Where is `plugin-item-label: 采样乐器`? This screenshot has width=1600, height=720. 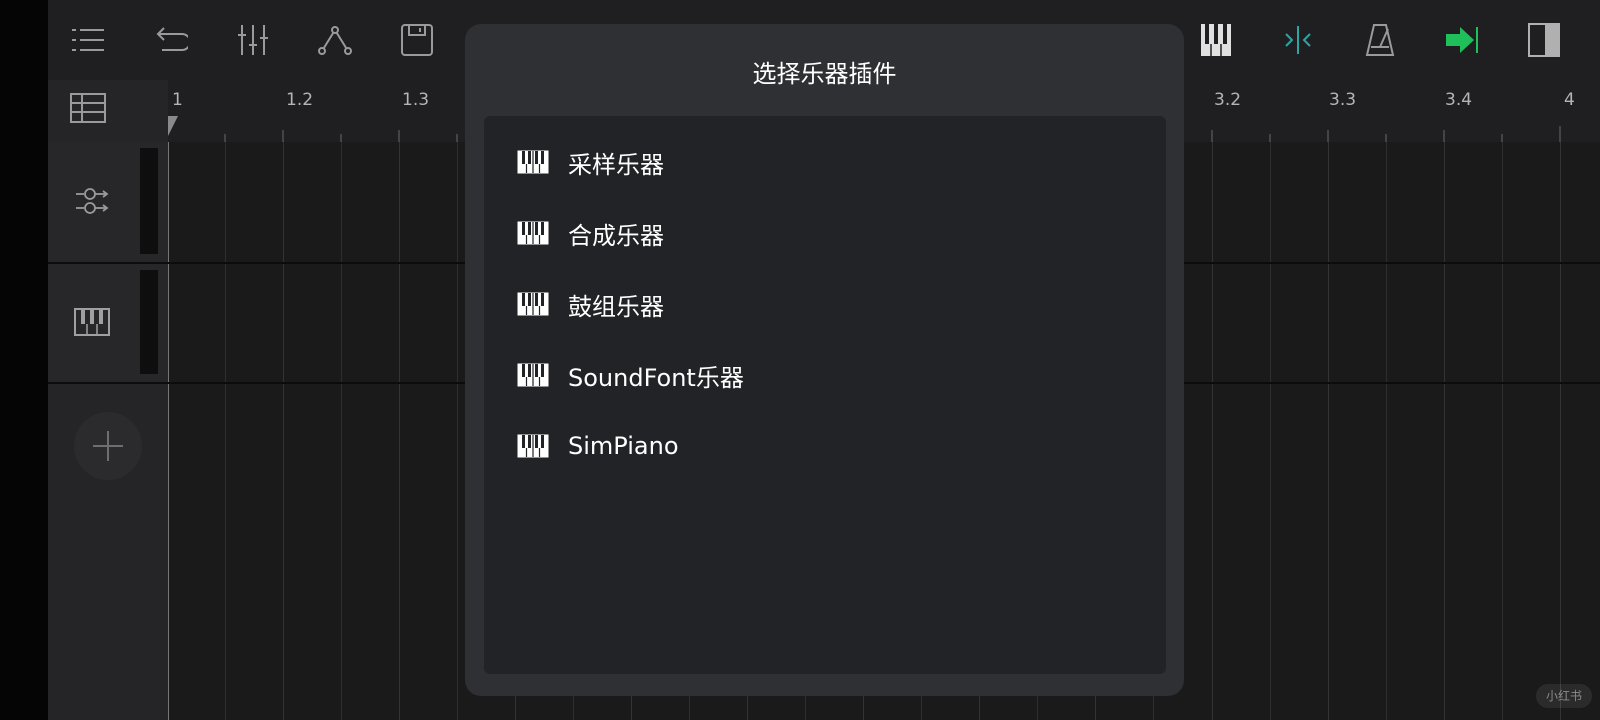 plugin-item-label: 采样乐器 is located at coordinates (616, 164).